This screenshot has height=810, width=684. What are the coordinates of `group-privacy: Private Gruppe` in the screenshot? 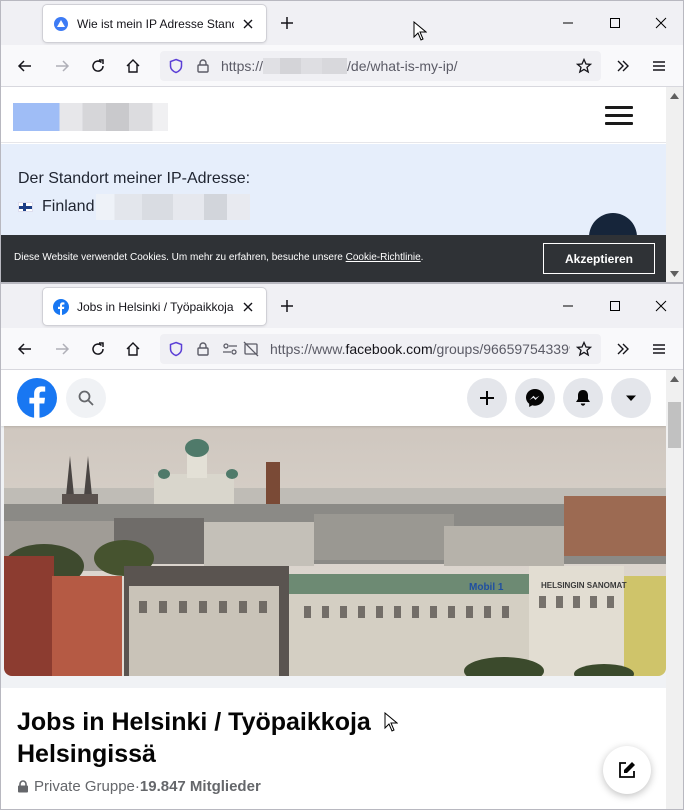 It's located at (84, 786).